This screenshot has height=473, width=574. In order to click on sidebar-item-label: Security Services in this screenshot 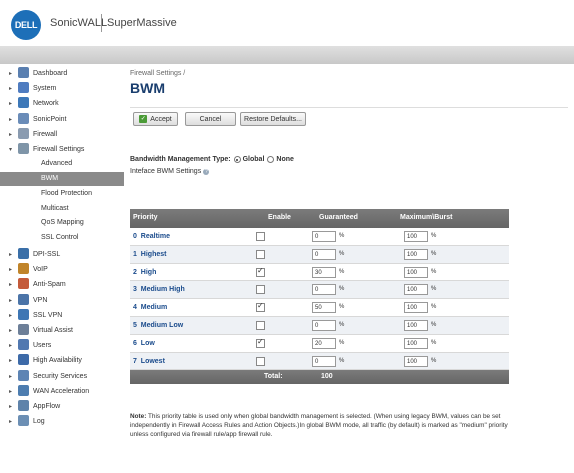, I will do `click(60, 376)`.